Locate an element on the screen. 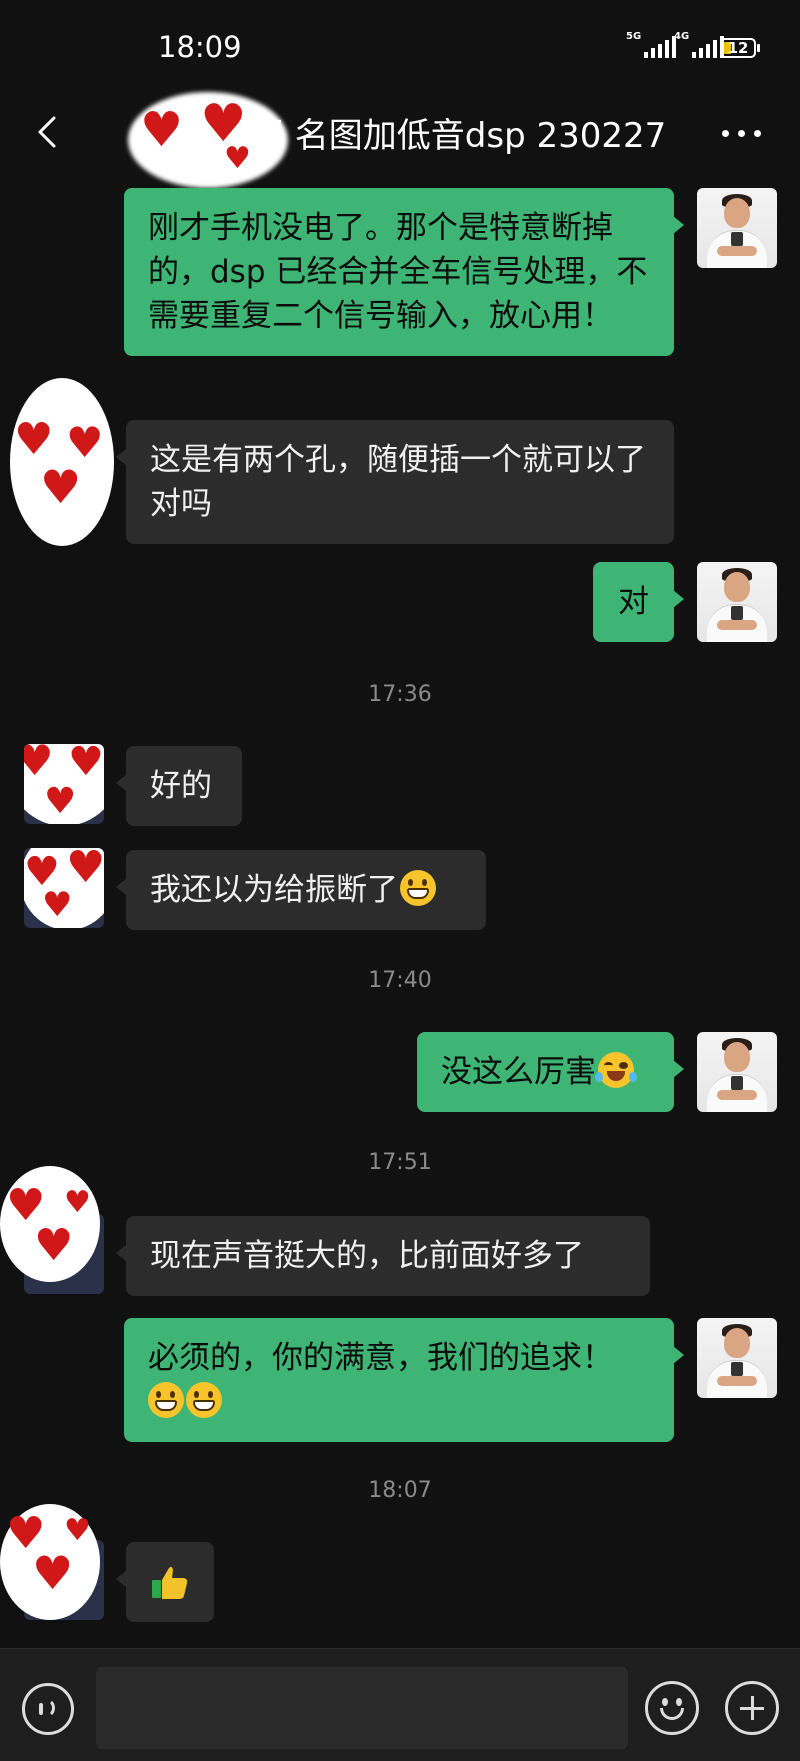 The height and width of the screenshot is (1761, 800). message-bubble-incoming: 这是有两个孔，随便插一个就可以了对吗 is located at coordinates (395, 482).